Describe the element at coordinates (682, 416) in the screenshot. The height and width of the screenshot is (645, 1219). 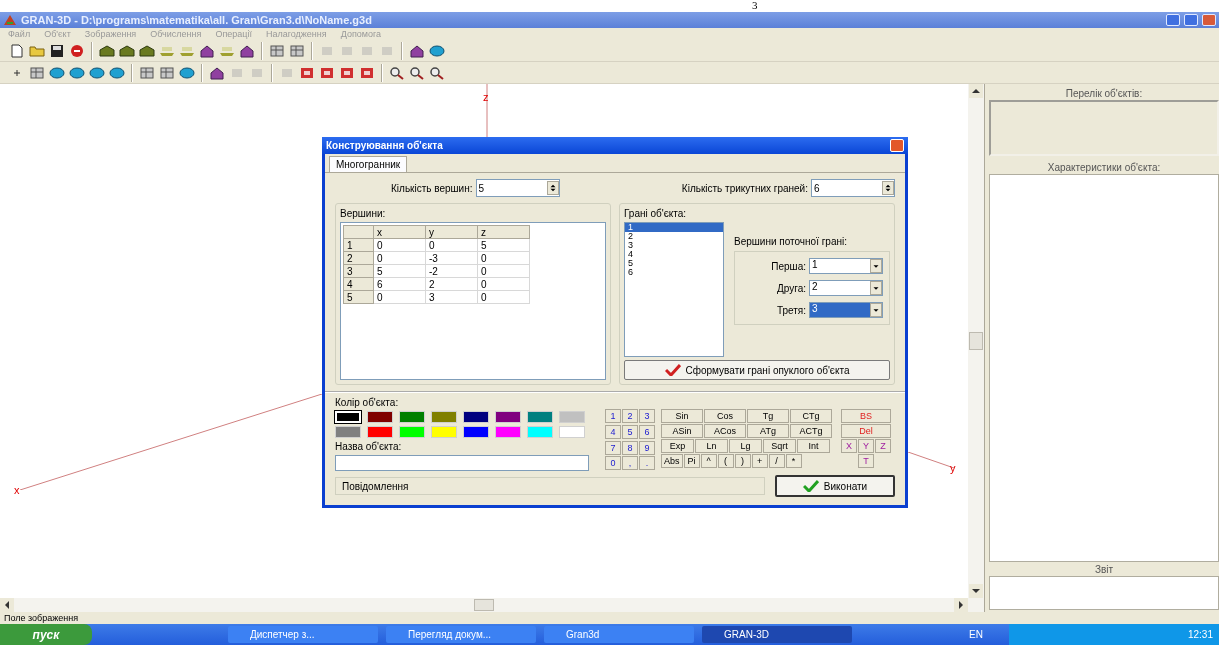
I see `function-key: Sin` at that location.